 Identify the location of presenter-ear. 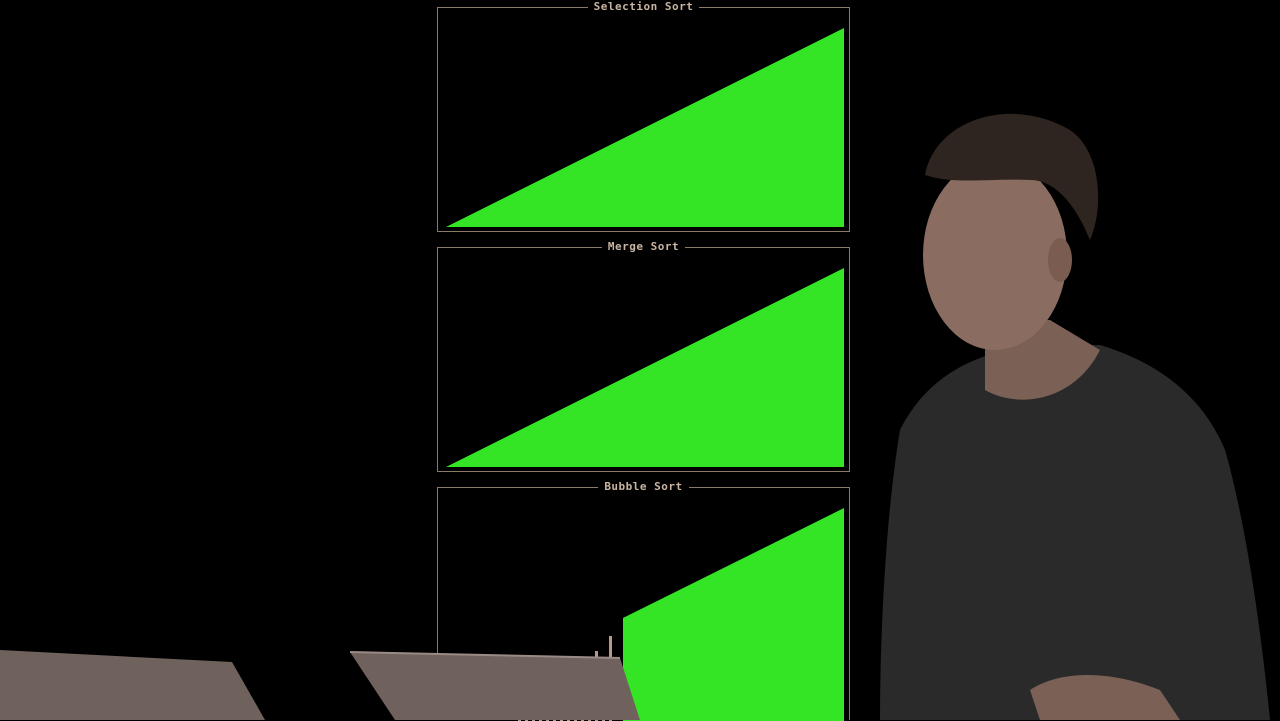
(1060, 260).